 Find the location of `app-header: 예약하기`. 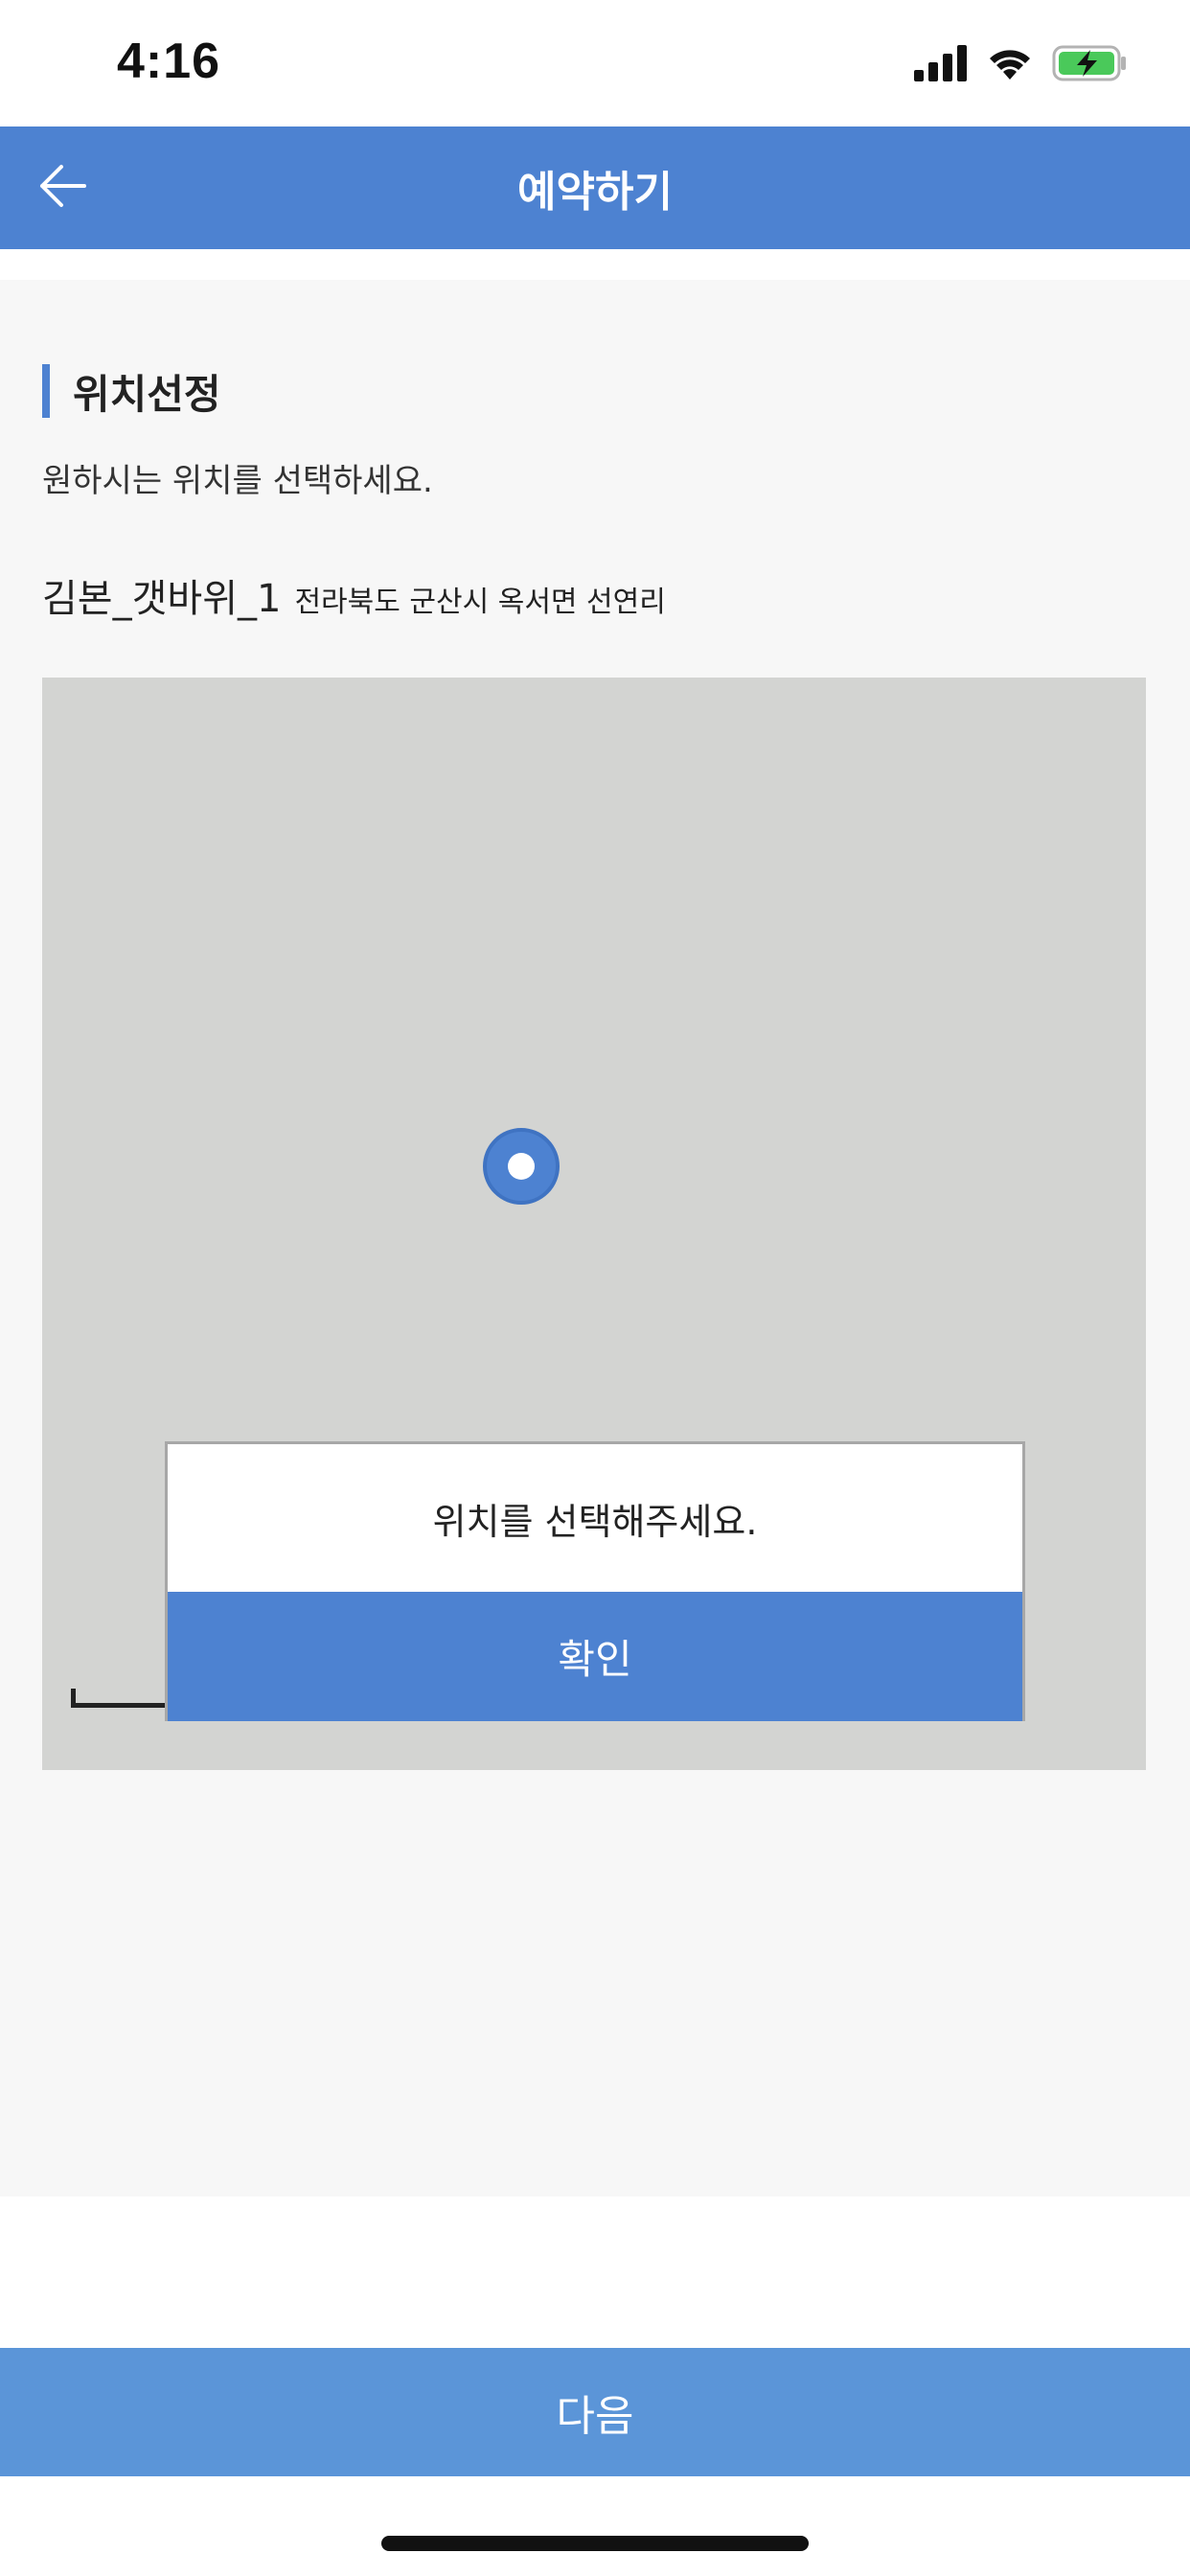

app-header: 예약하기 is located at coordinates (595, 187).